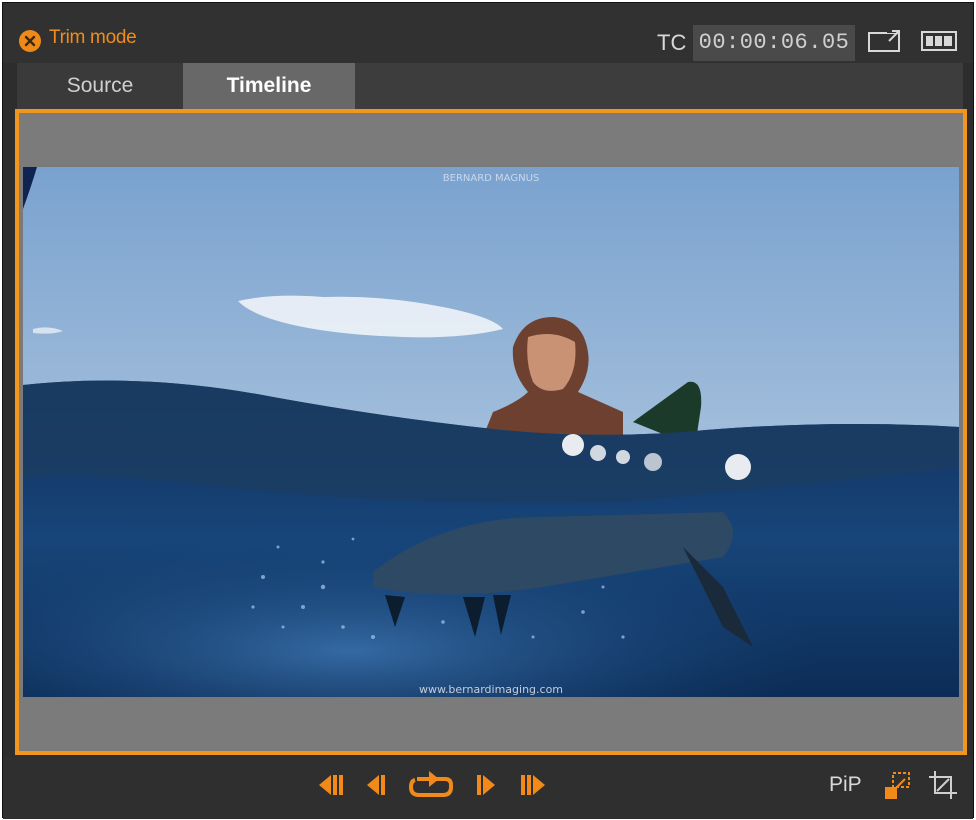  Describe the element at coordinates (376, 785) in the screenshot. I see `step-back-icon` at that location.